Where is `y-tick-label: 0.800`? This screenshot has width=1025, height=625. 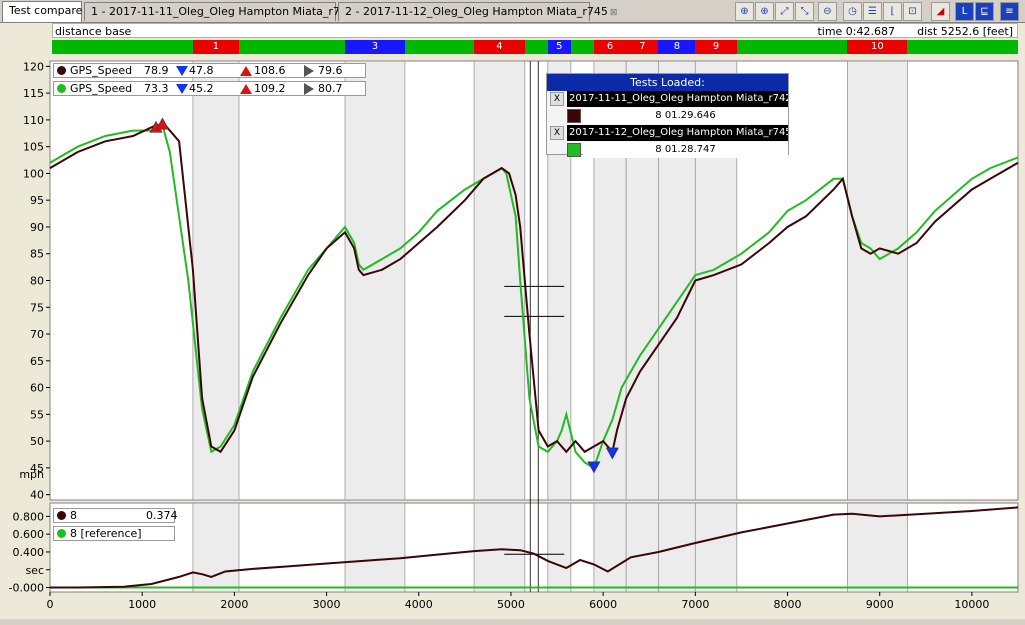
y-tick-label: 0.800 is located at coordinates (29, 516).